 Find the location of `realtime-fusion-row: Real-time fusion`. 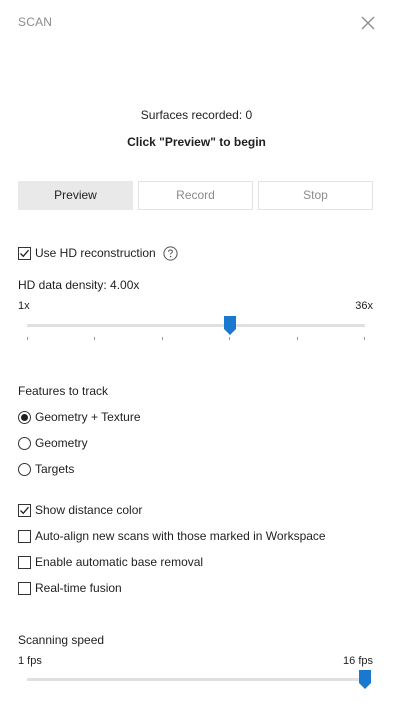

realtime-fusion-row: Real-time fusion is located at coordinates (70, 588).